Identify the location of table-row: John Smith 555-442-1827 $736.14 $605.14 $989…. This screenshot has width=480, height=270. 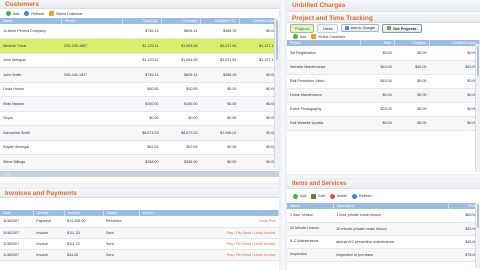
(139, 75).